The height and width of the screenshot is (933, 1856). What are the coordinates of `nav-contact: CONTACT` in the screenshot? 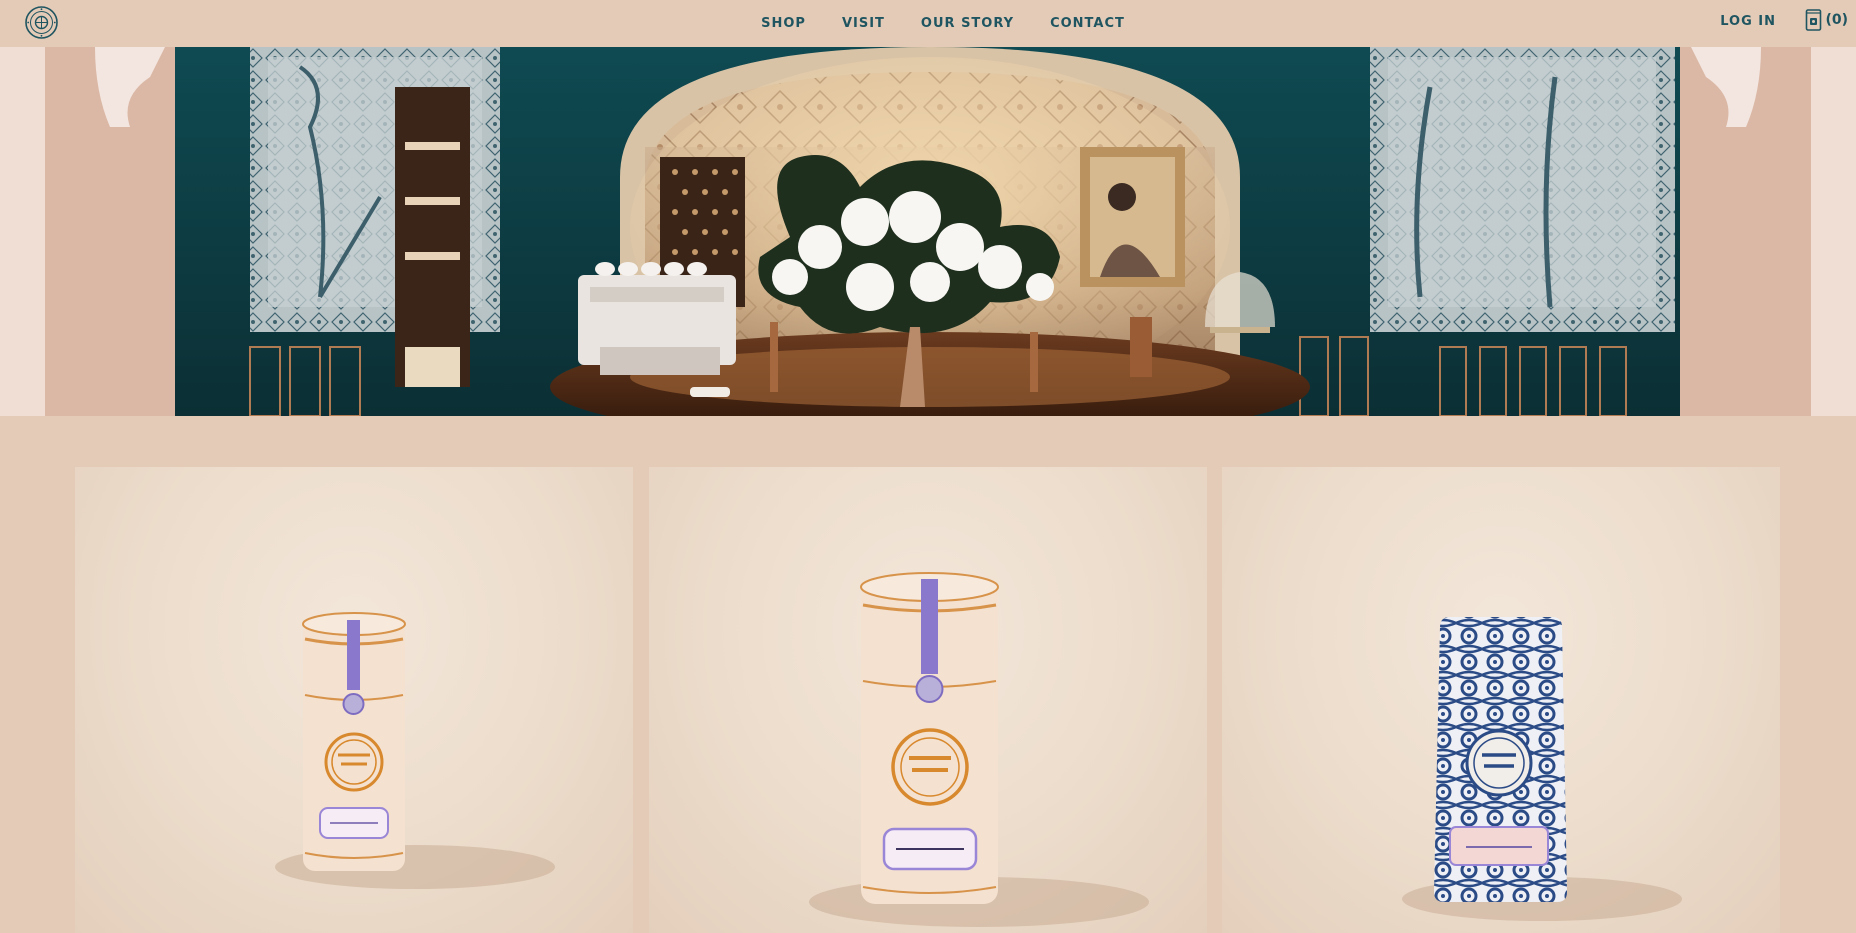 It's located at (1087, 23).